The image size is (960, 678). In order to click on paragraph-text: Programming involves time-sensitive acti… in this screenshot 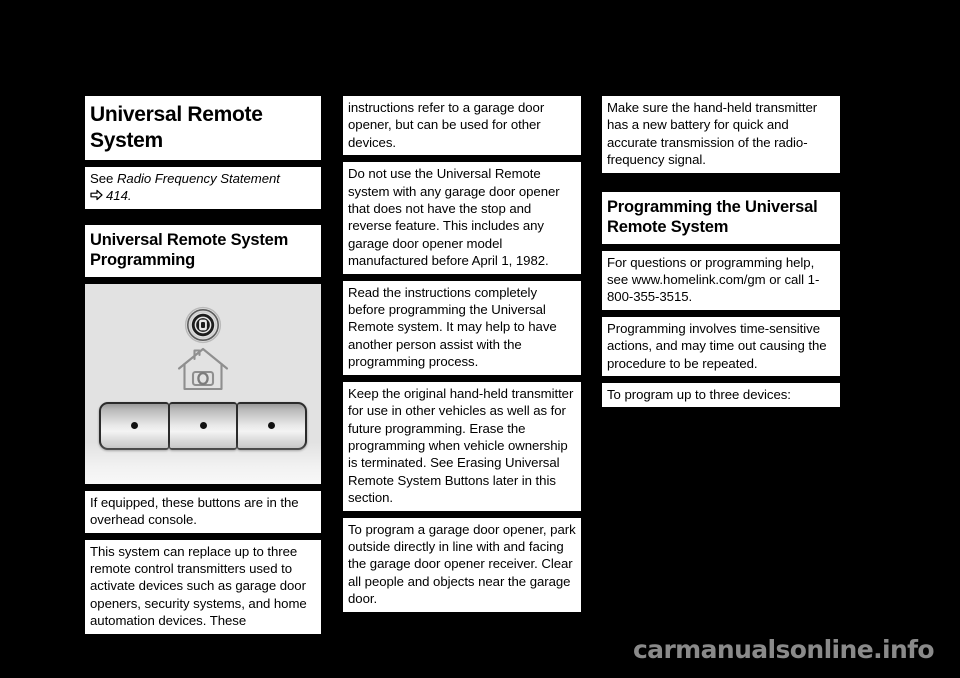, I will do `click(717, 345)`.